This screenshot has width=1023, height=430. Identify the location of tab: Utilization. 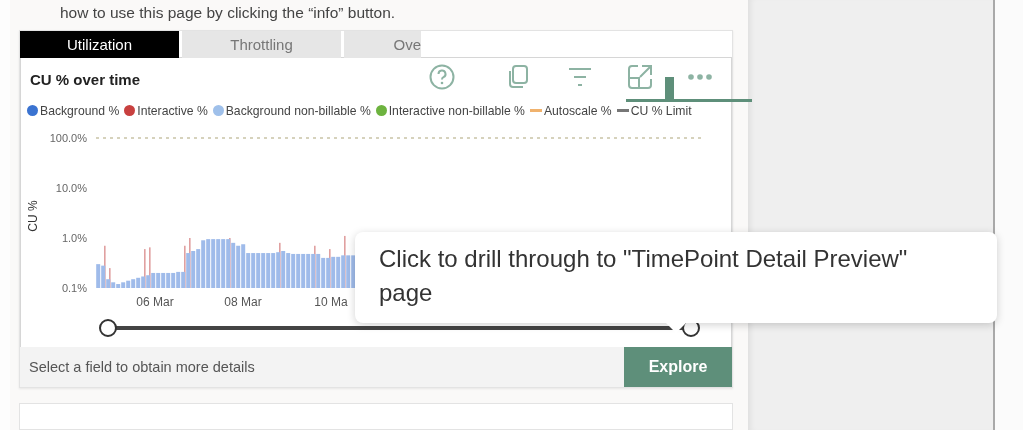
(99, 44).